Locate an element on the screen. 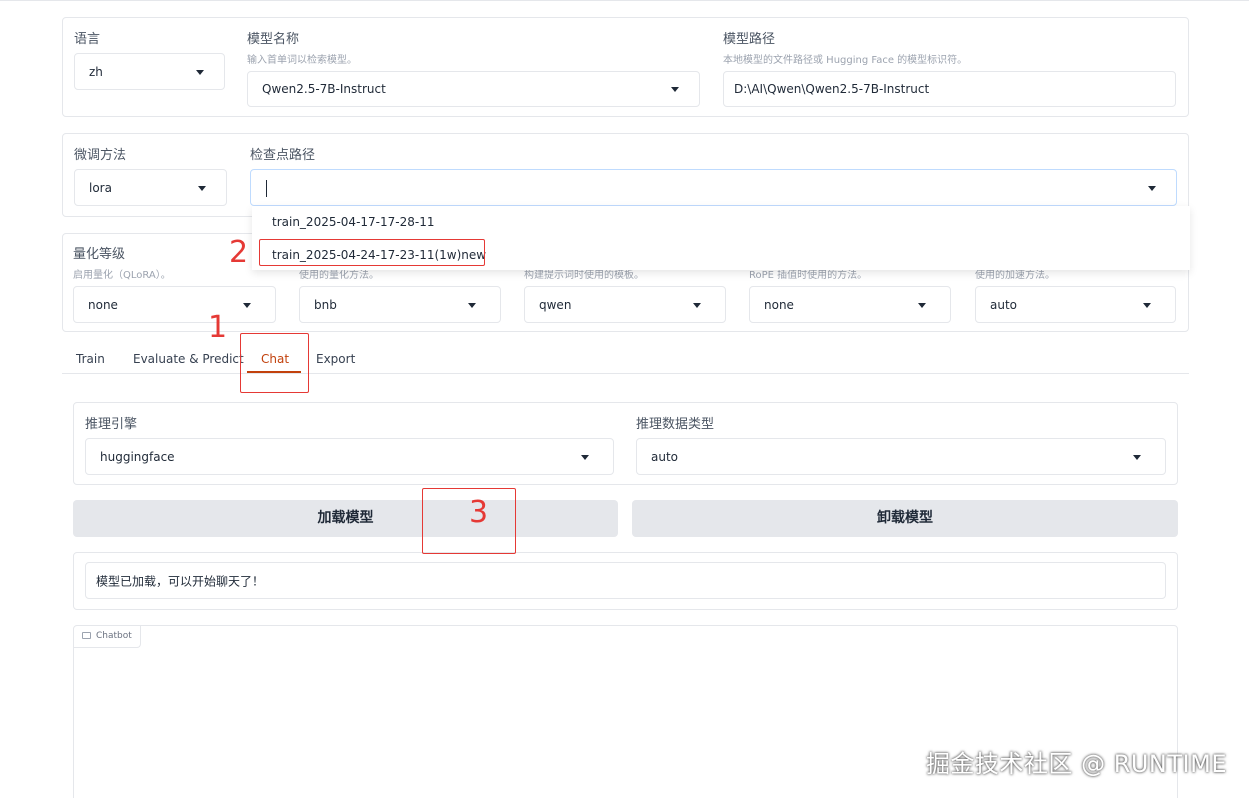 Image resolution: width=1249 pixels, height=798 pixels. finetune-value: lora is located at coordinates (100, 187).